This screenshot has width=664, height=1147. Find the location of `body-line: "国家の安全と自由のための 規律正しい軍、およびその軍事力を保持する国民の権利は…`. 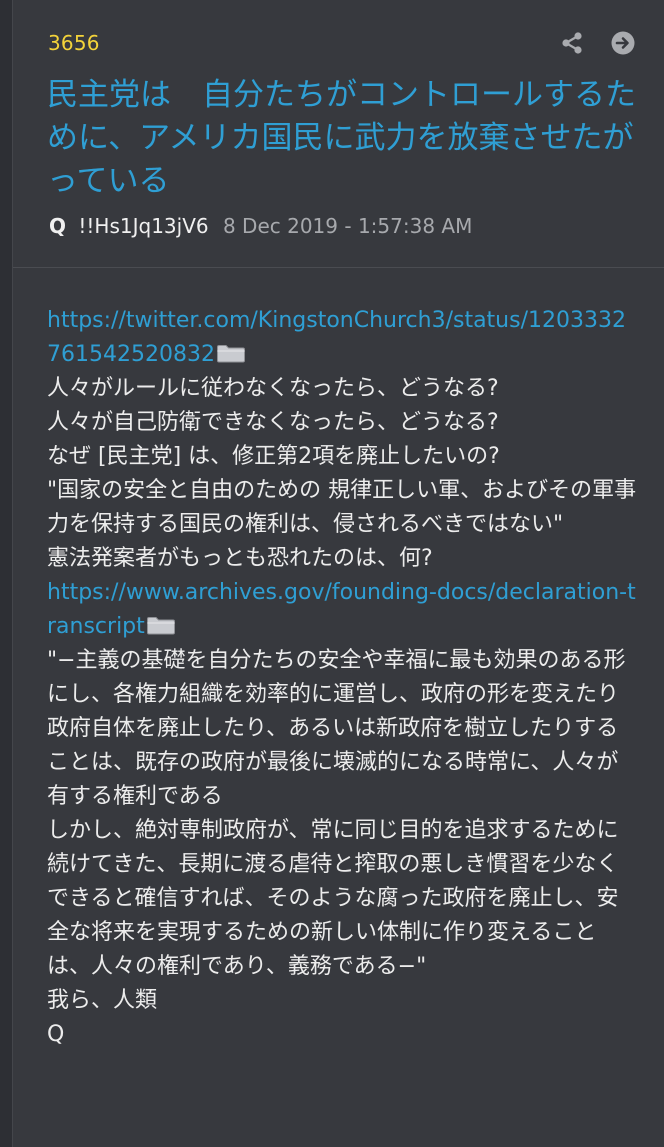

body-line: "国家の安全と自由のための 規律正しい軍、およびその軍事力を保持する国民の権利は… is located at coordinates (342, 507).